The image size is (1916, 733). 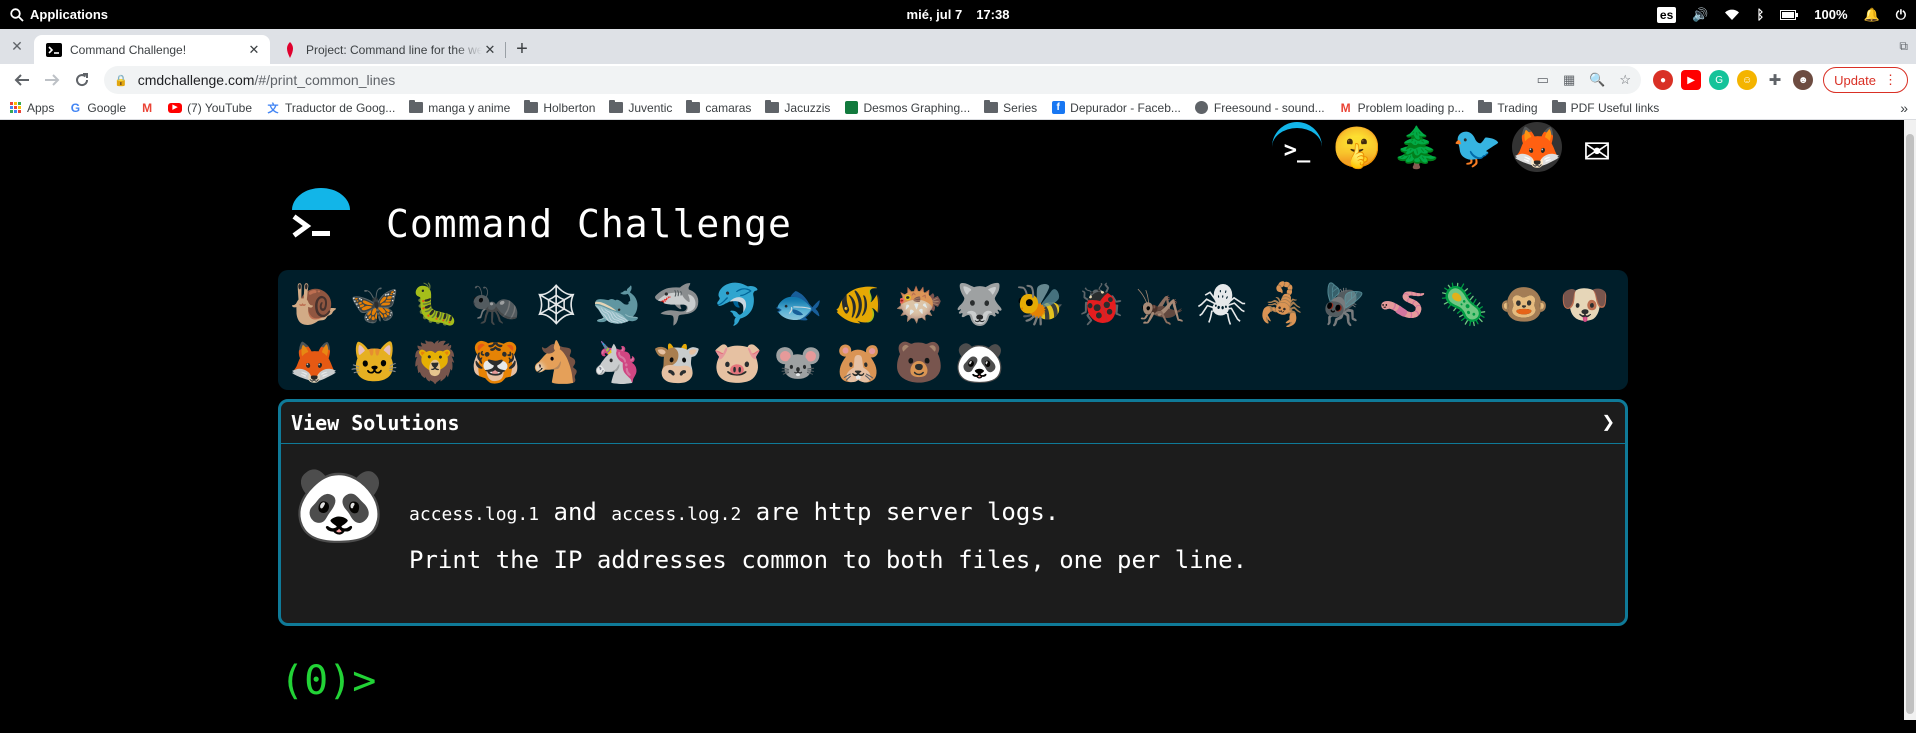 I want to click on bookmark-item: Apps, so click(x=31, y=108).